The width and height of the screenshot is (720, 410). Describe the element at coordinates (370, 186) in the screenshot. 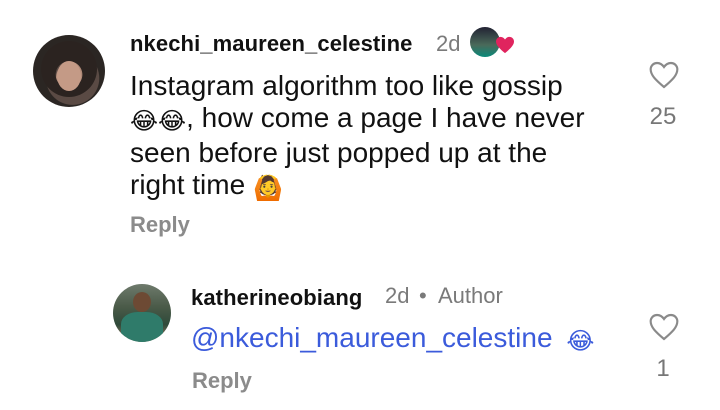

I see `comment-line: right time 🙆` at that location.